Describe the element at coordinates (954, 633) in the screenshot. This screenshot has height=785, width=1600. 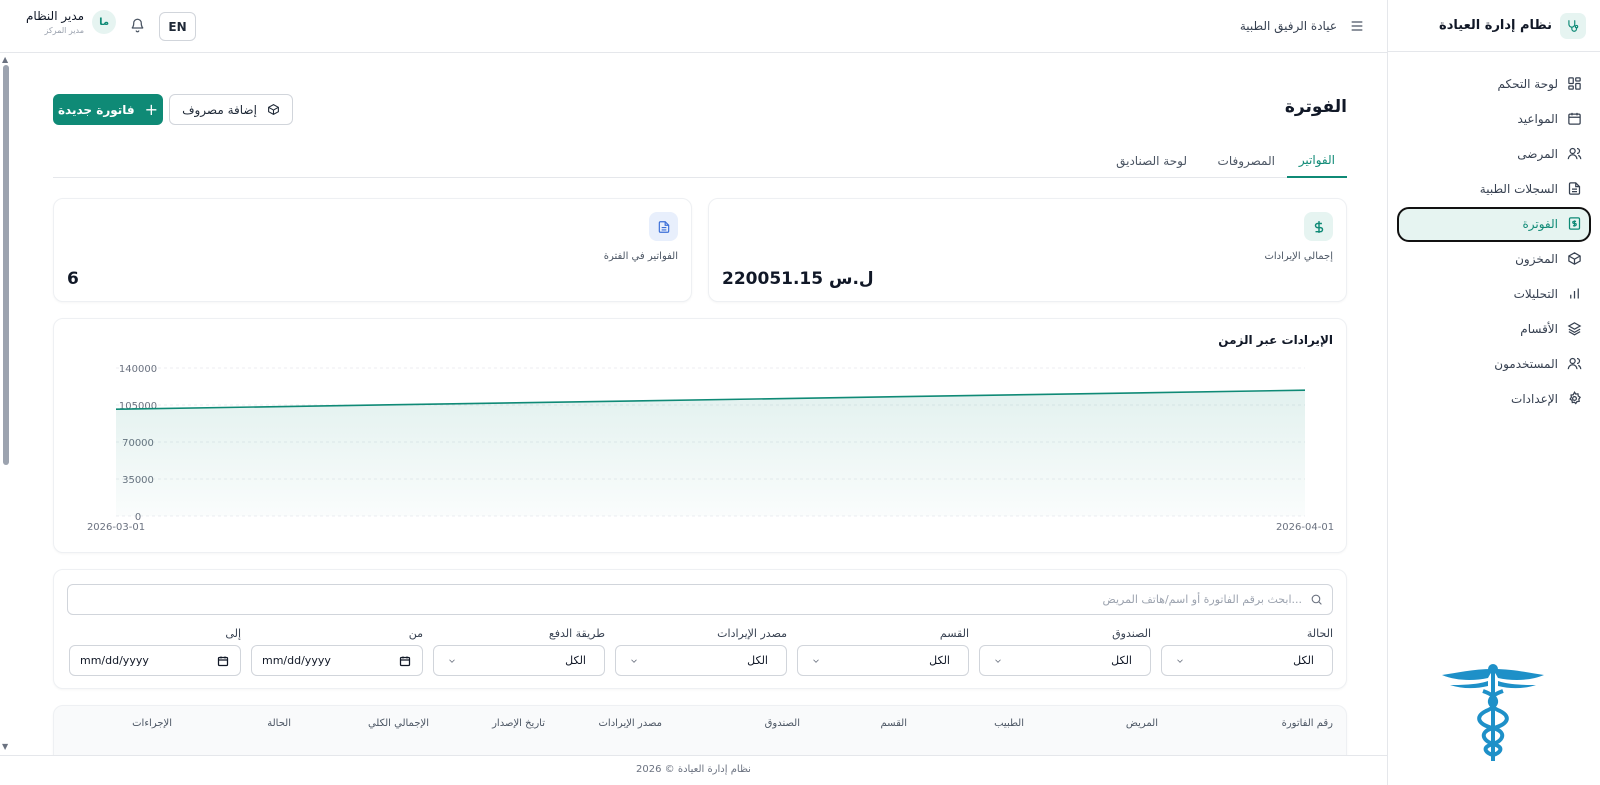
I see `department-filter-label: القسم` at that location.